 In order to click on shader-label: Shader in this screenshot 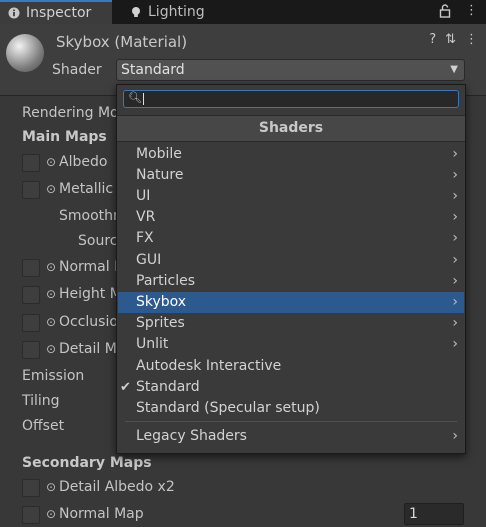, I will do `click(77, 70)`.